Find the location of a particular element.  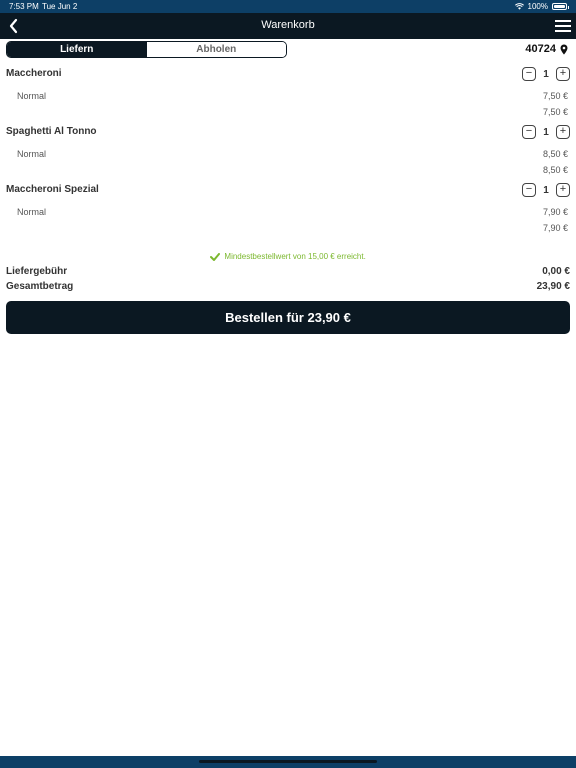

item-name: Maccheroni Spezial is located at coordinates (52, 189).